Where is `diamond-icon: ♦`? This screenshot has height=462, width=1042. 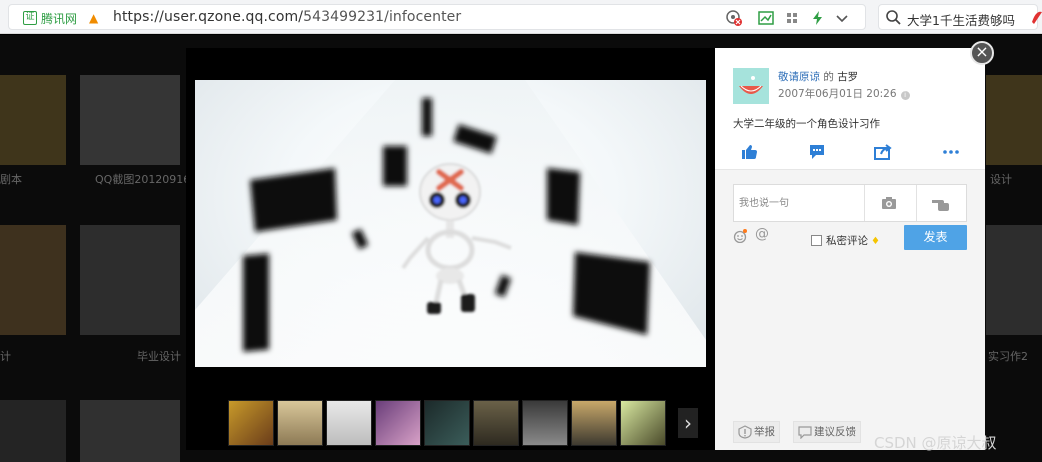 diamond-icon: ♦ is located at coordinates (875, 241).